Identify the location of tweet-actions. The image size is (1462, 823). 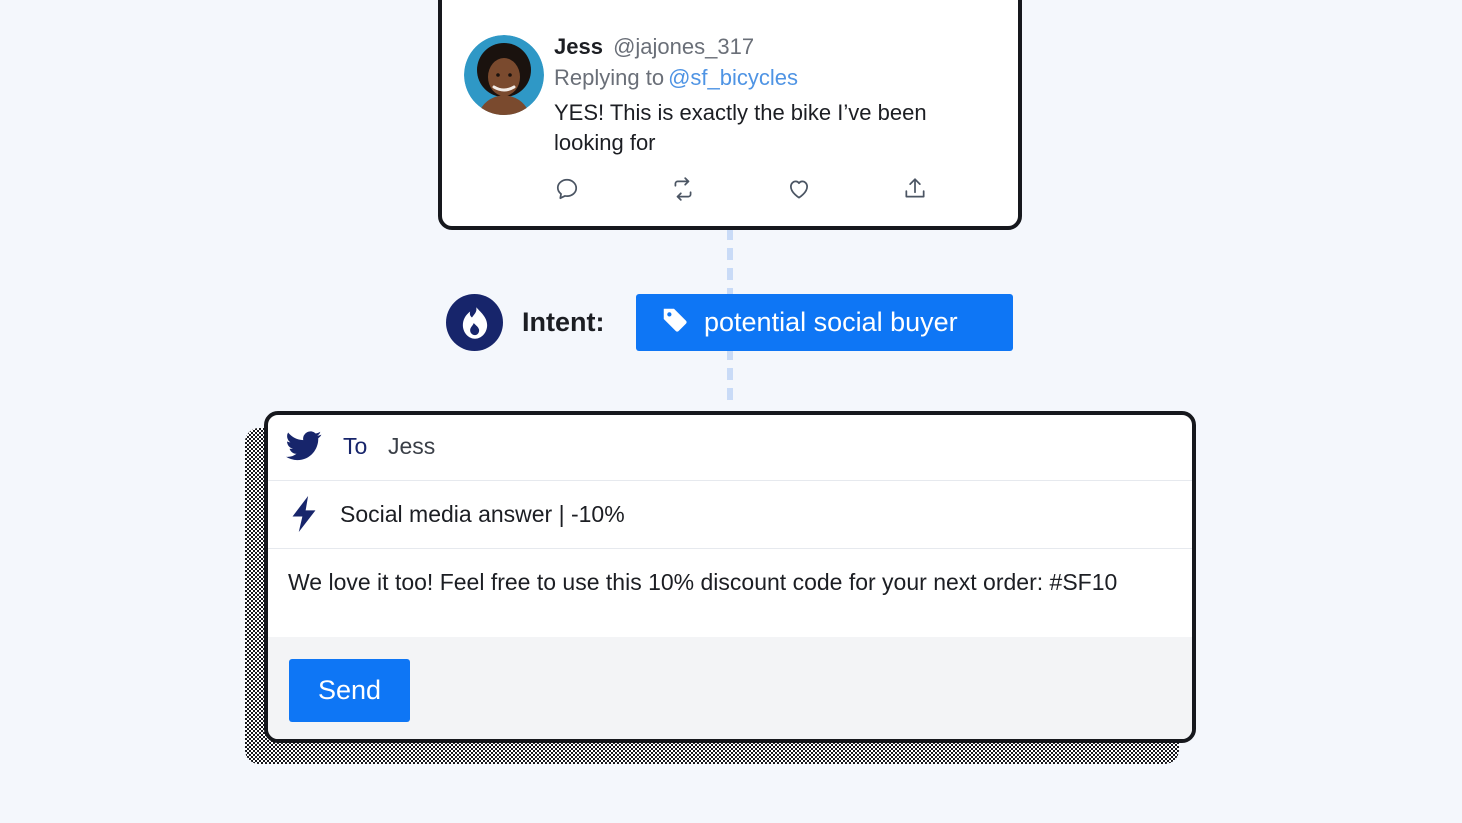
(754, 191).